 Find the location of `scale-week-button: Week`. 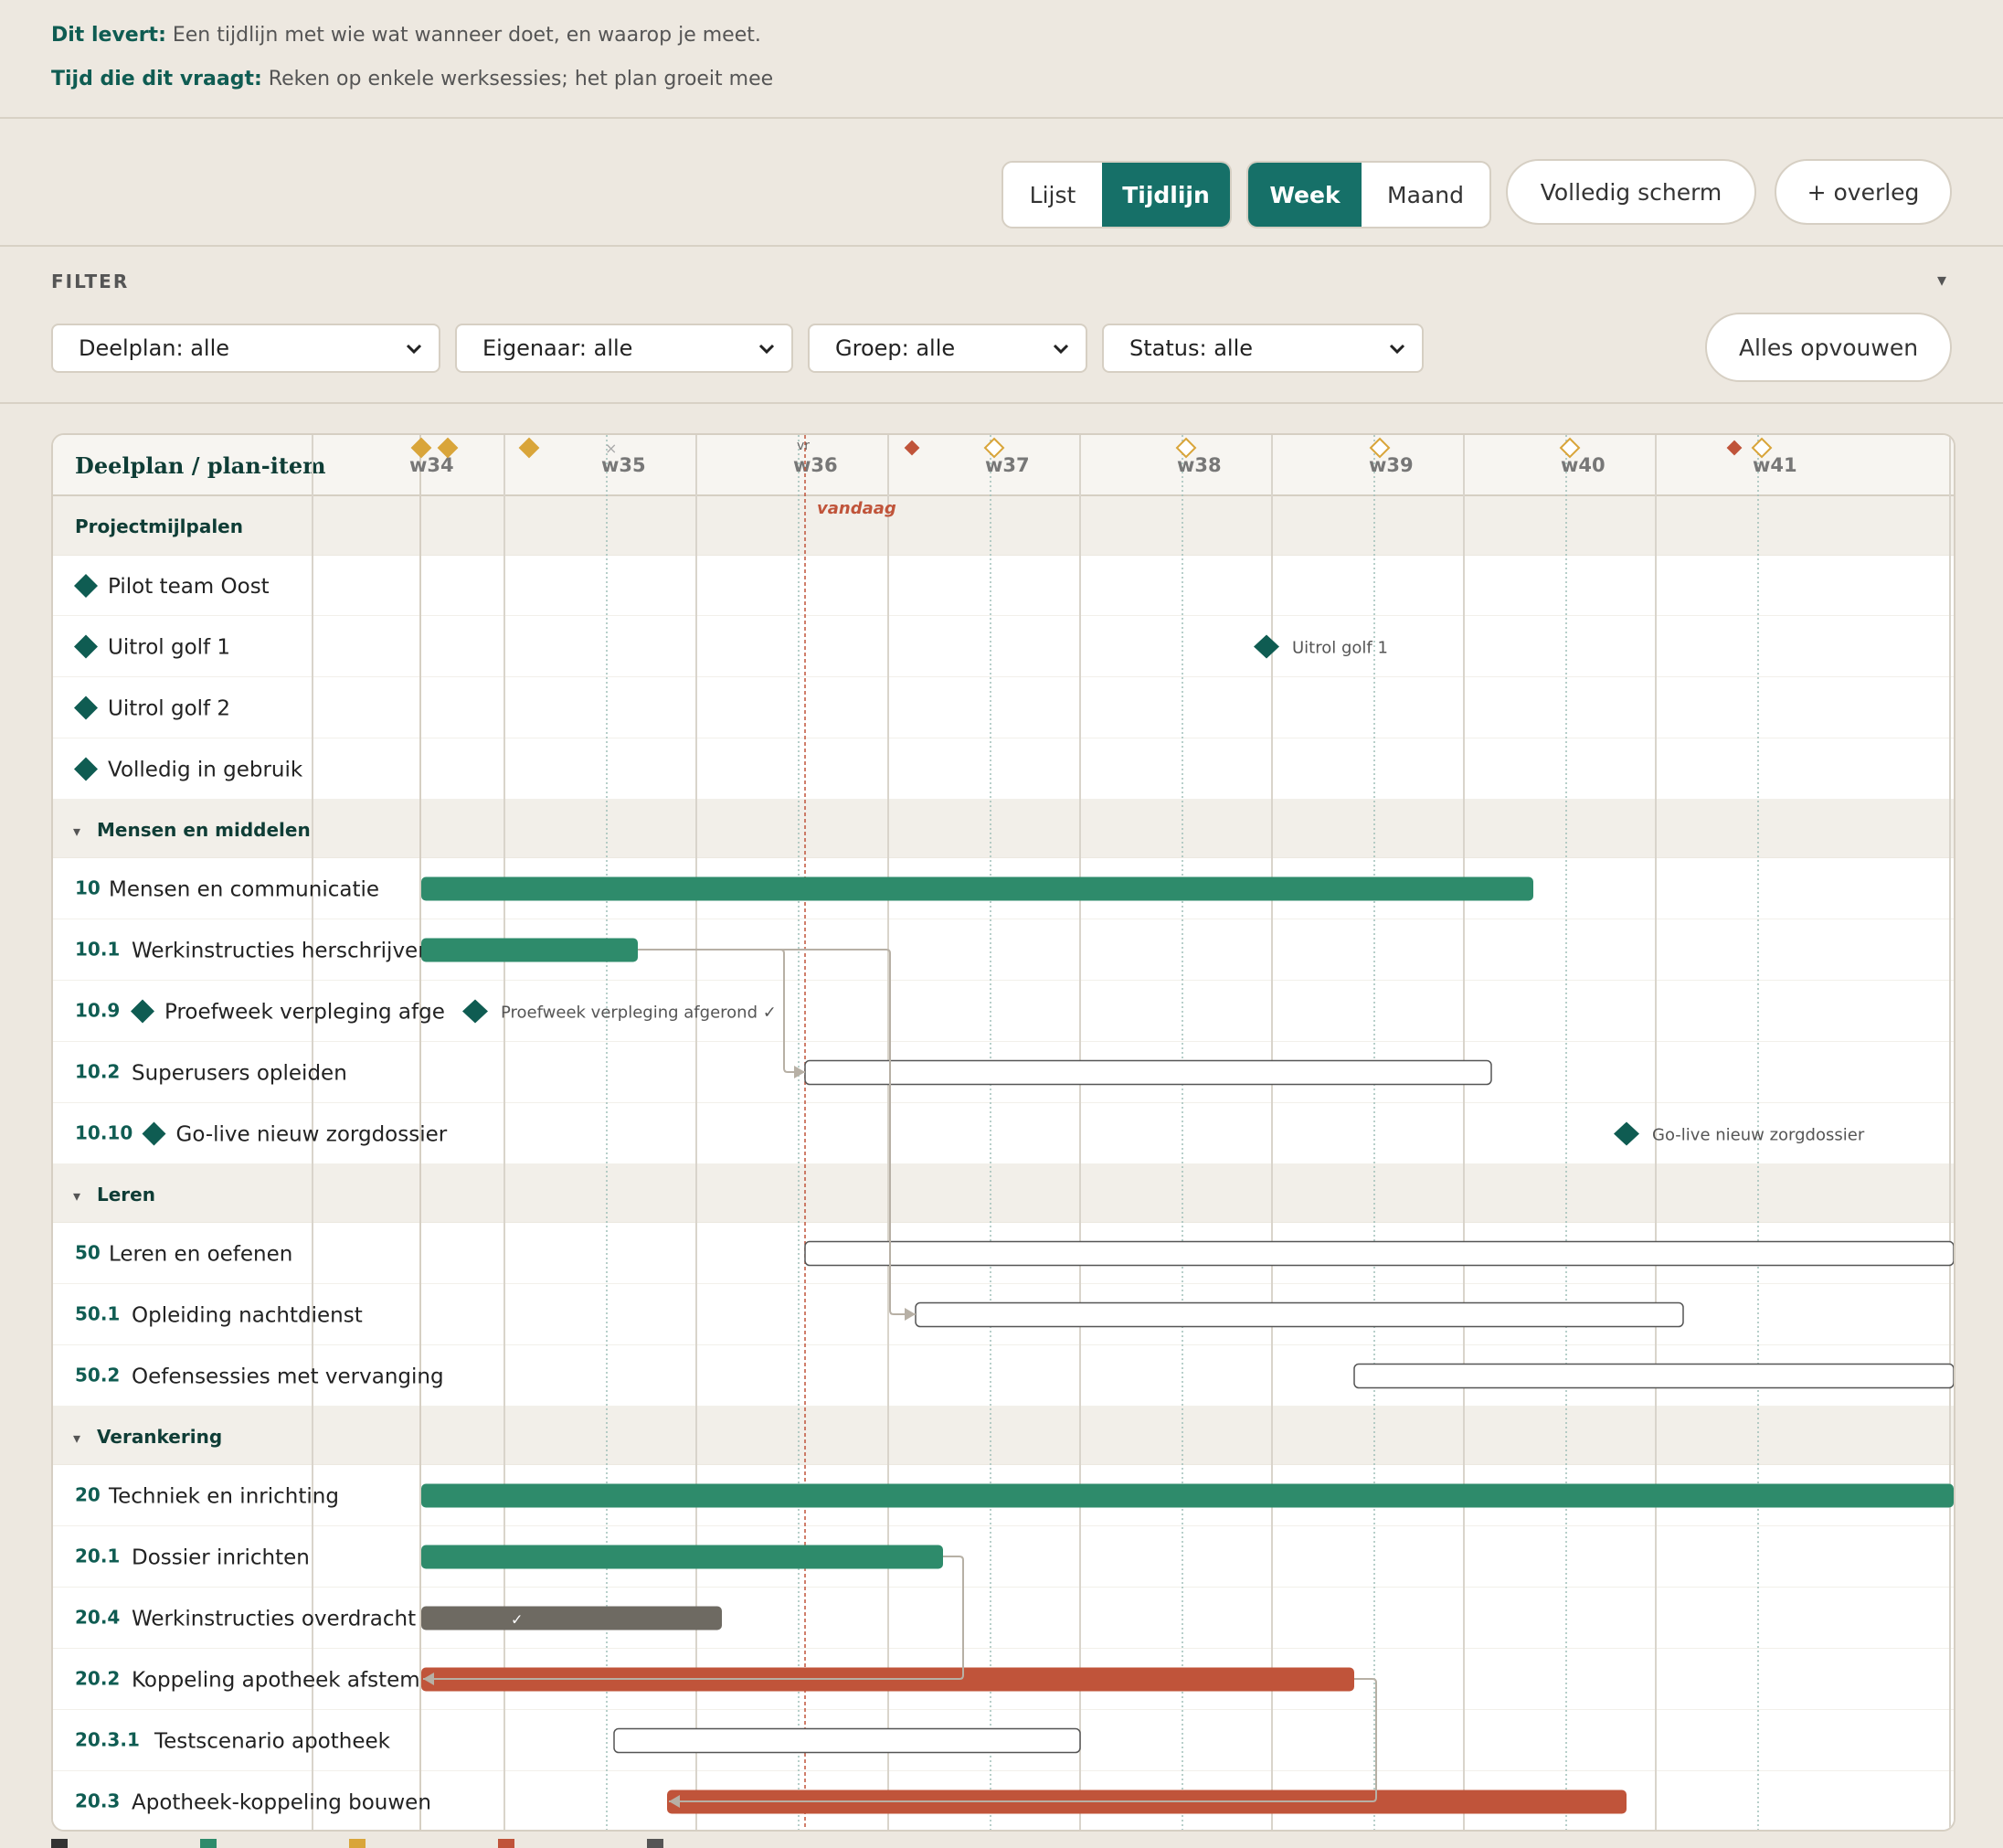

scale-week-button: Week is located at coordinates (1305, 195).